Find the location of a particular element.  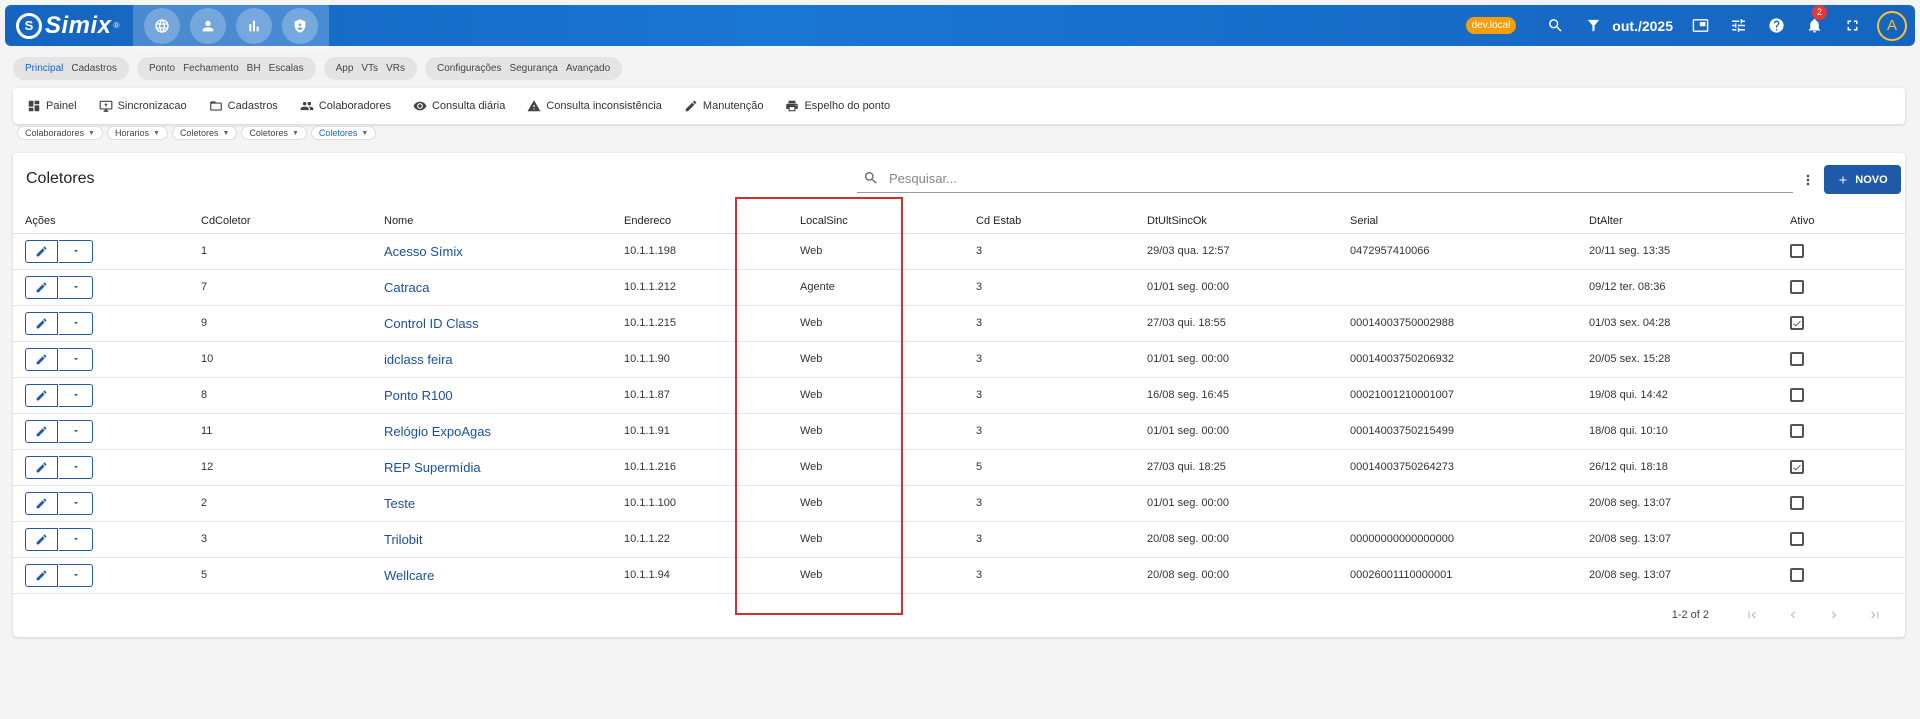

col-header-endereco: Endereco is located at coordinates (712, 221).